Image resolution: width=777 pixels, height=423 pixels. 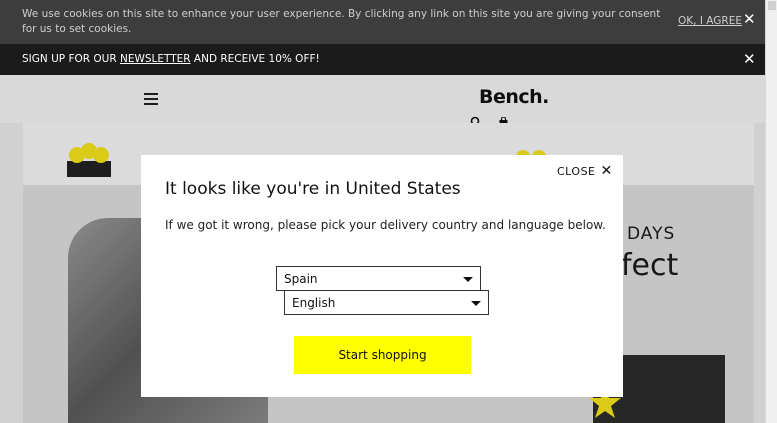 What do you see at coordinates (606, 171) in the screenshot?
I see `close-icon: ✕` at bounding box center [606, 171].